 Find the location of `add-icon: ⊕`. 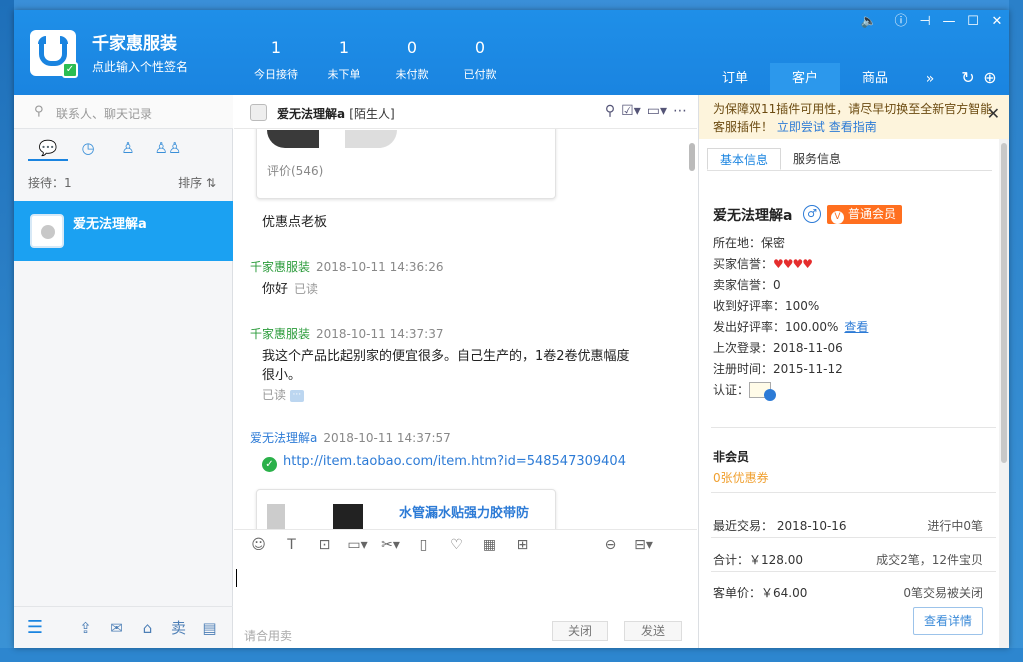

add-icon: ⊕ is located at coordinates (990, 78).